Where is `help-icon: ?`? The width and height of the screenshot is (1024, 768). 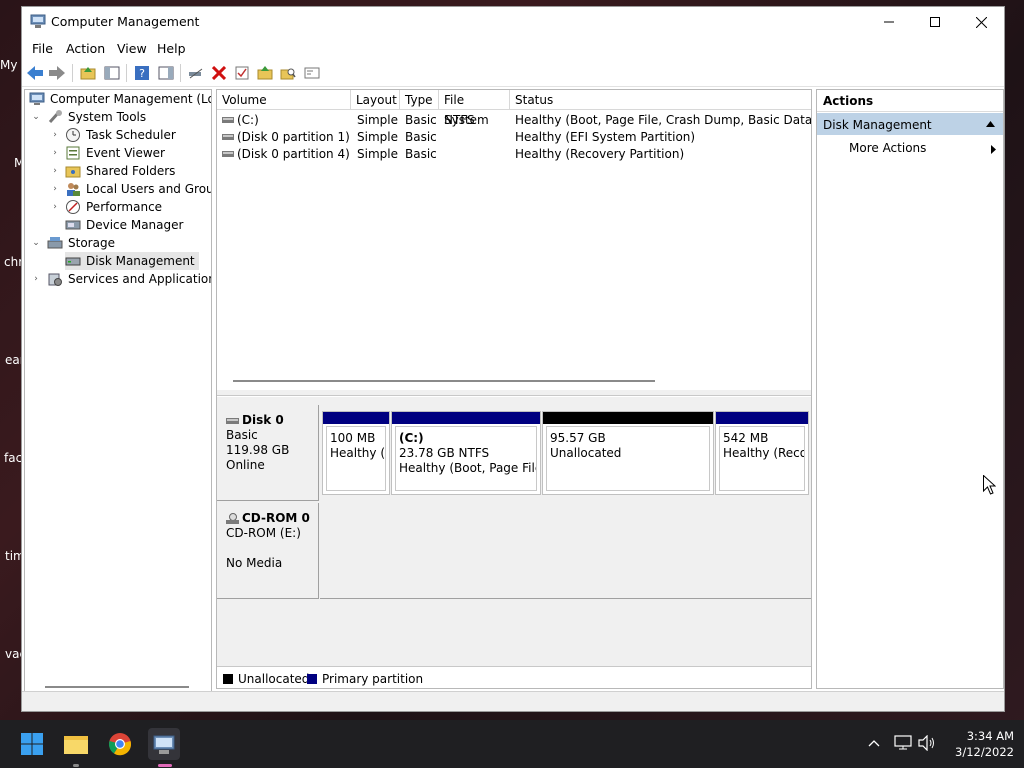
help-icon: ? is located at coordinates (142, 73).